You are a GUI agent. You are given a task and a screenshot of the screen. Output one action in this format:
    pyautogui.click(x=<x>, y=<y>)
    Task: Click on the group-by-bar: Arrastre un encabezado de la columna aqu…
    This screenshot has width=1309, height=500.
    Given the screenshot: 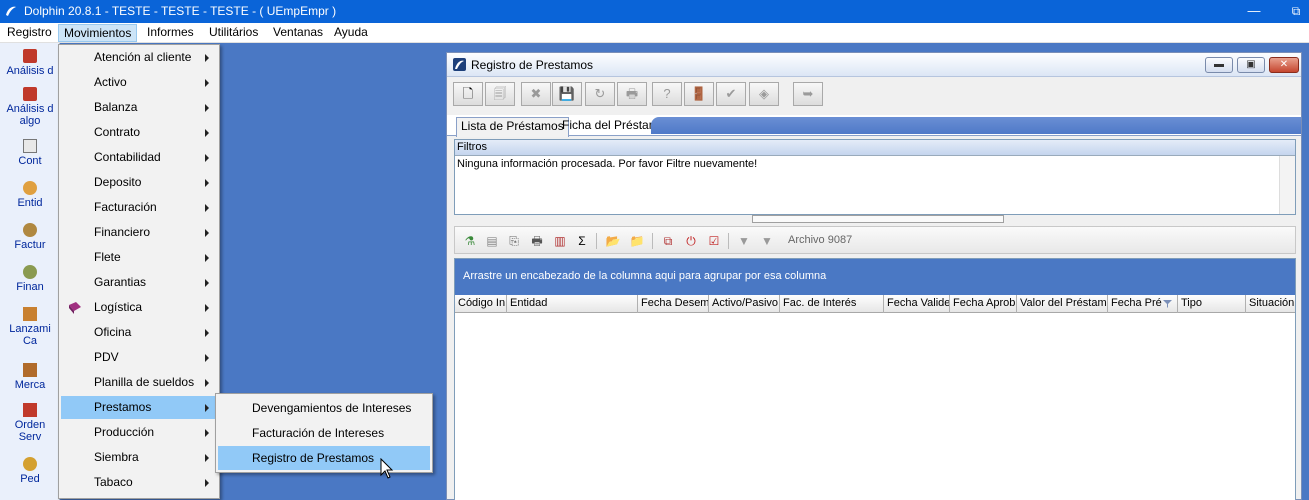 What is the action you would take?
    pyautogui.click(x=875, y=277)
    